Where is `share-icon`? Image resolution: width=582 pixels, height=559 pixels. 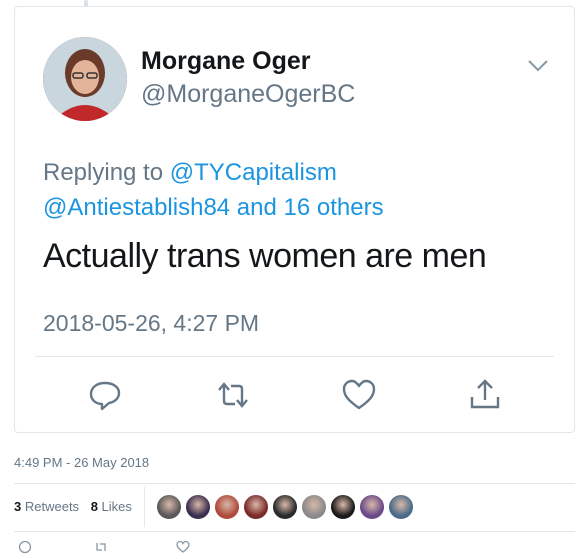
share-icon is located at coordinates (485, 395).